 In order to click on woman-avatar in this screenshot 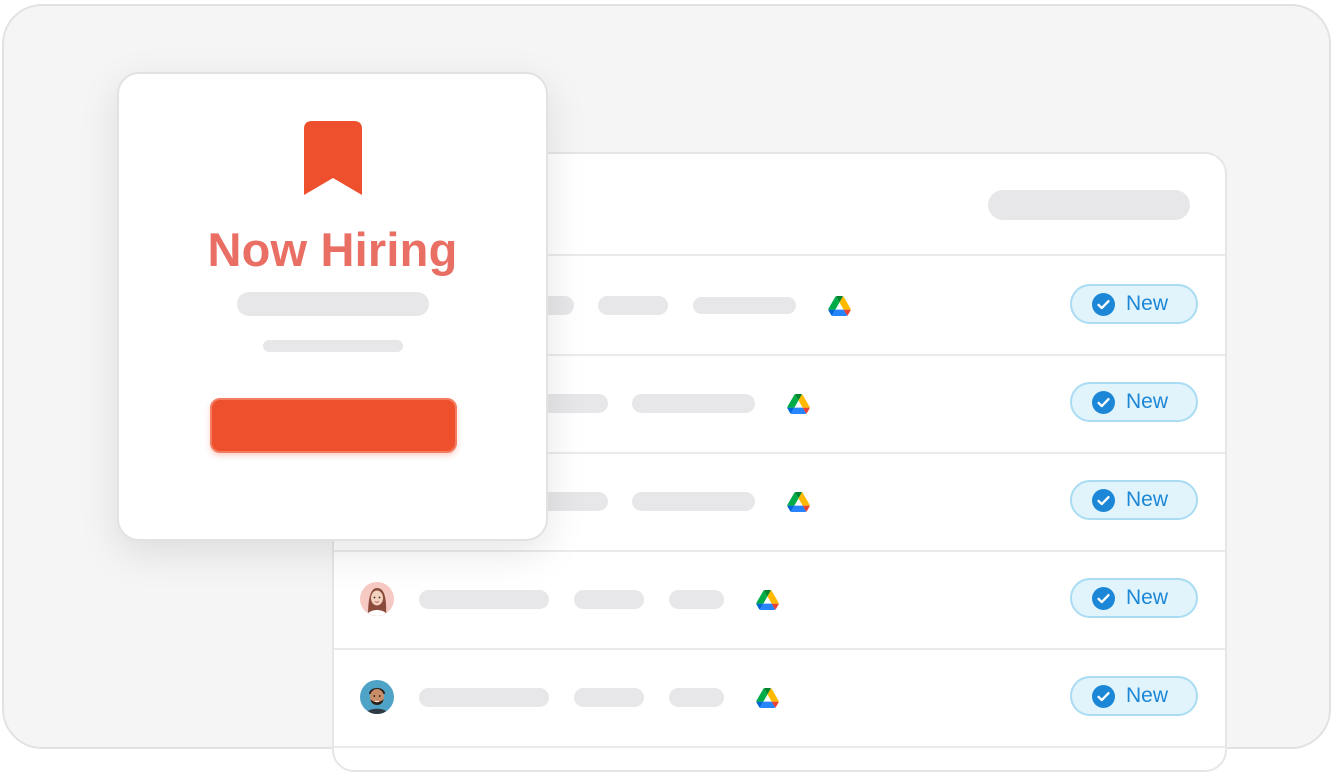, I will do `click(377, 599)`.